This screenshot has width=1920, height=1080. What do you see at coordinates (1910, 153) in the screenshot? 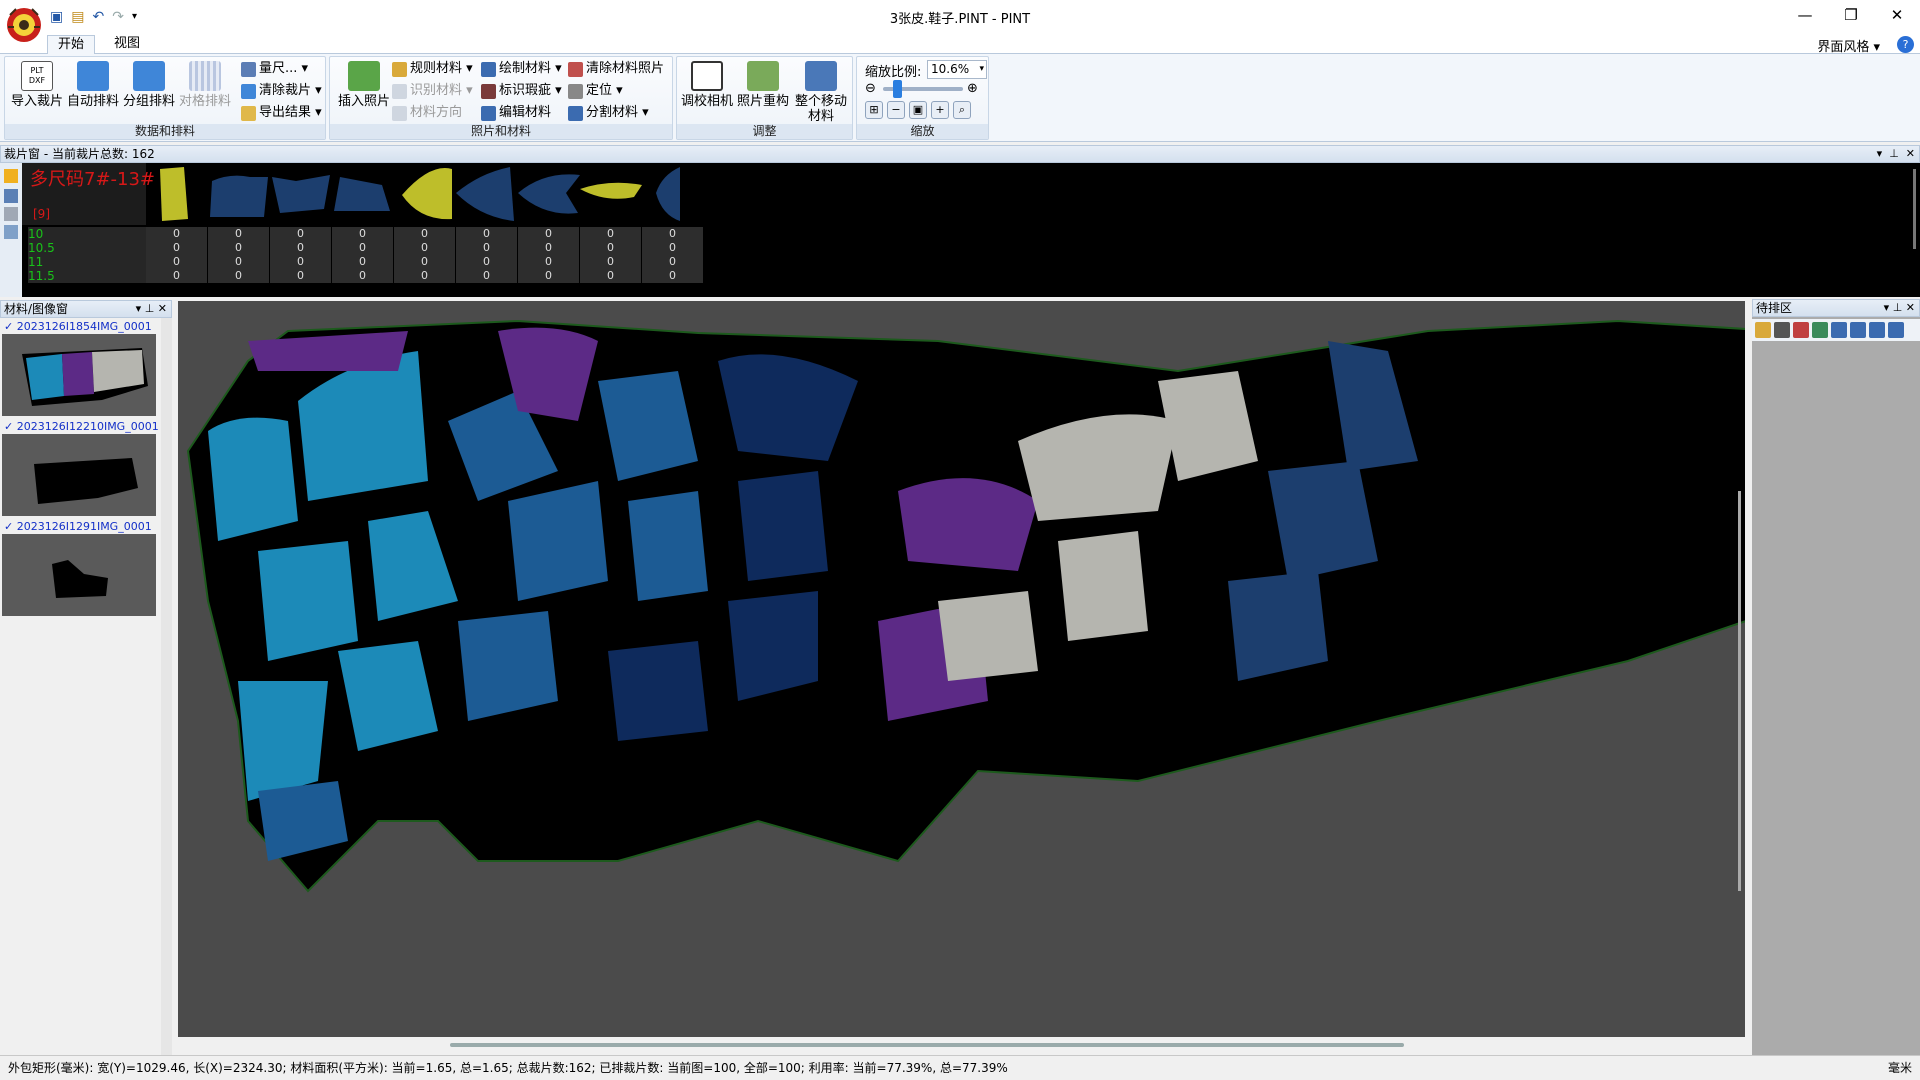
I see `panel-close-icon: ✕` at bounding box center [1910, 153].